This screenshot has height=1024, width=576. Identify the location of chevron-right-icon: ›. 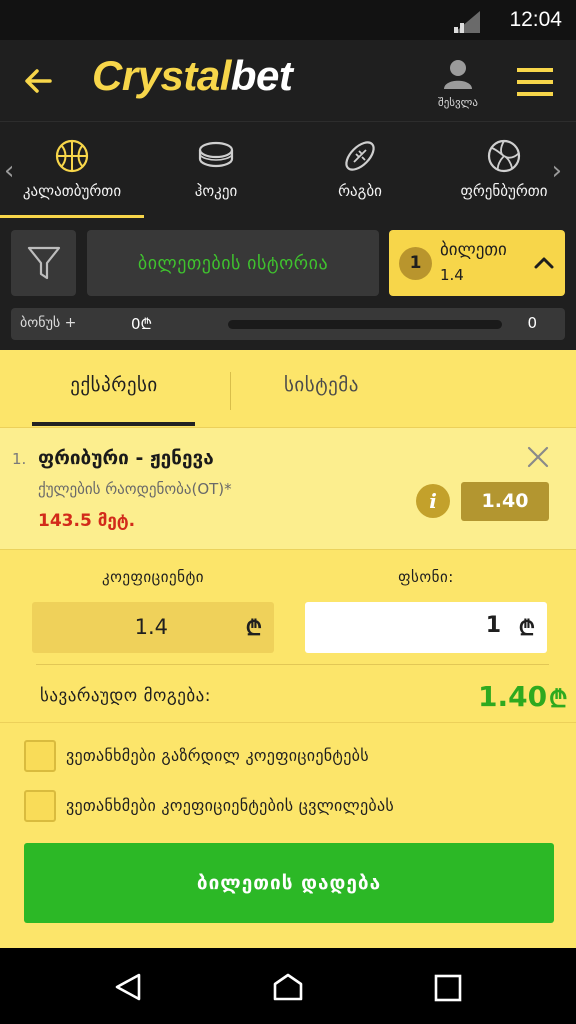
(557, 171).